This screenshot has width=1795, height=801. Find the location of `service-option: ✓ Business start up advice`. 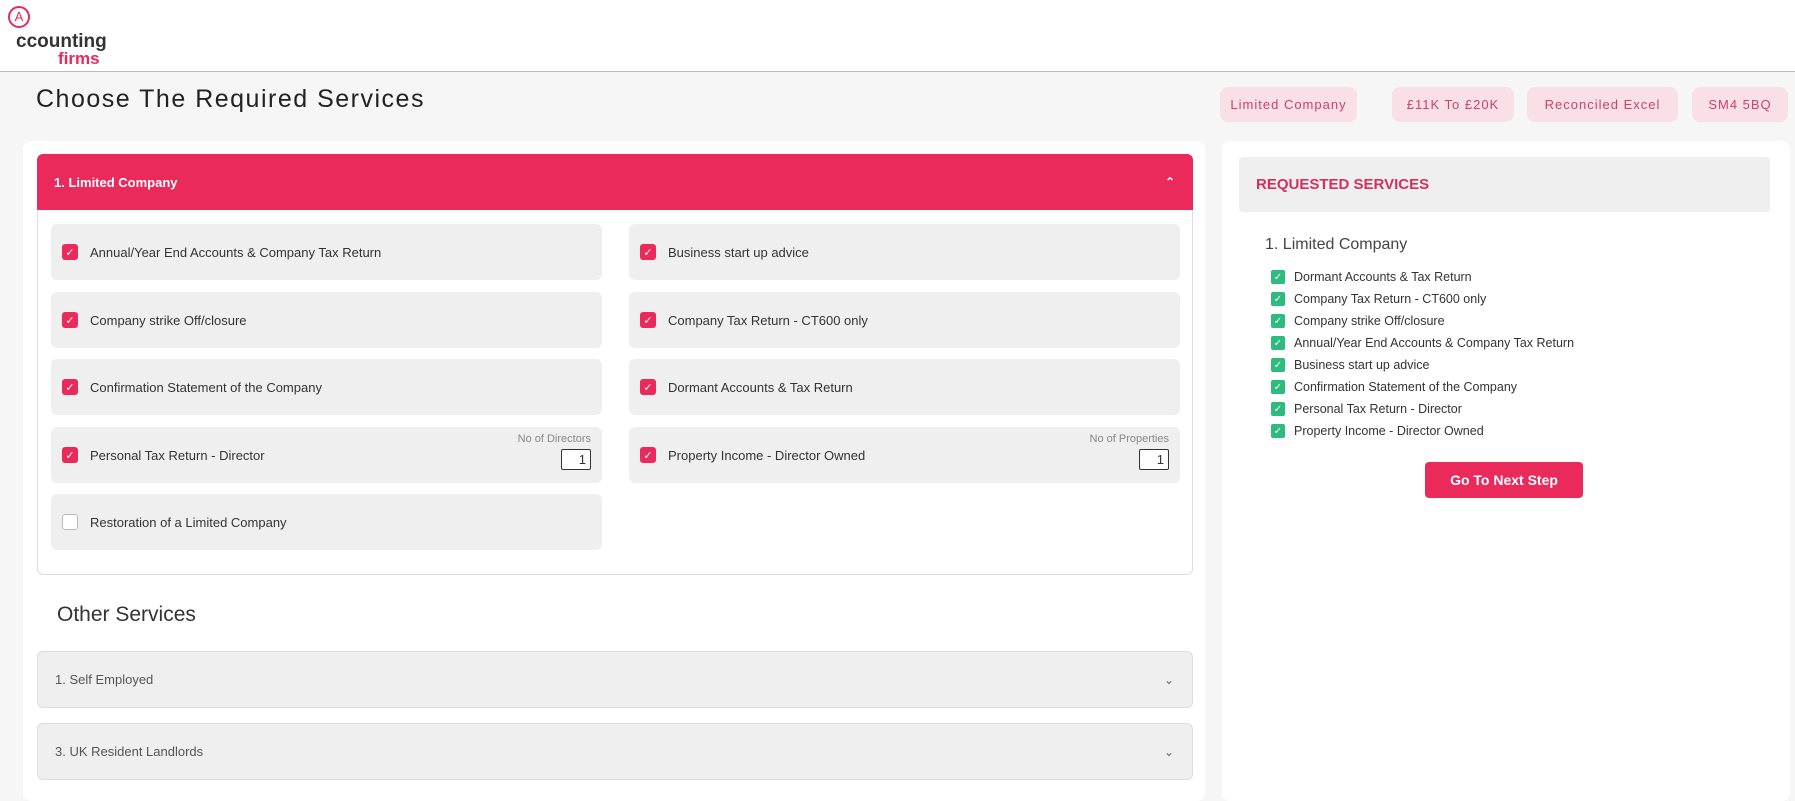

service-option: ✓ Business start up advice is located at coordinates (904, 252).